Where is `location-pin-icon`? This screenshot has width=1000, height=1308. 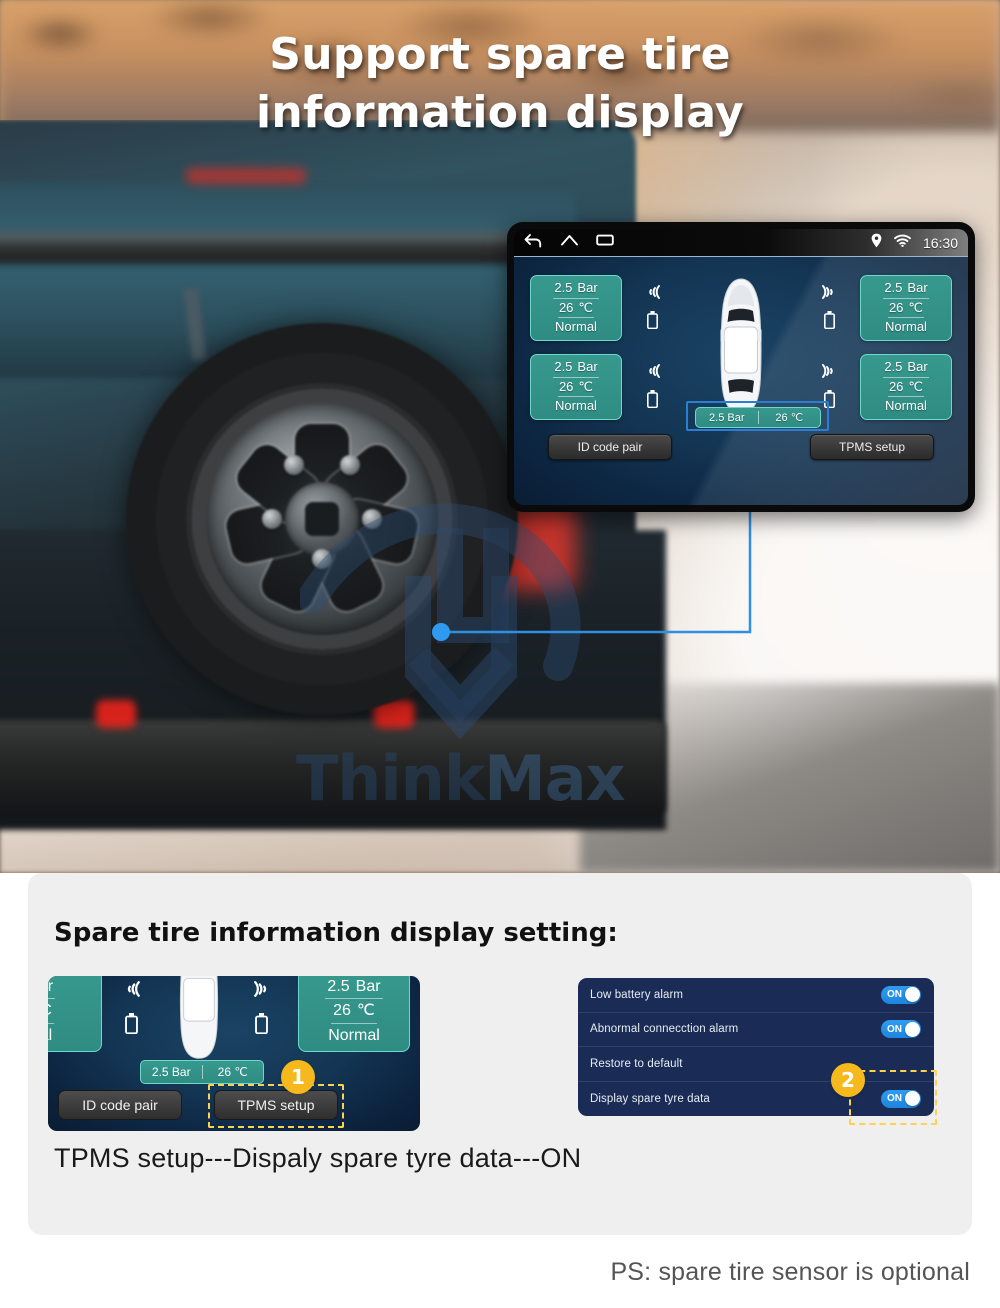
location-pin-icon is located at coordinates (876, 243).